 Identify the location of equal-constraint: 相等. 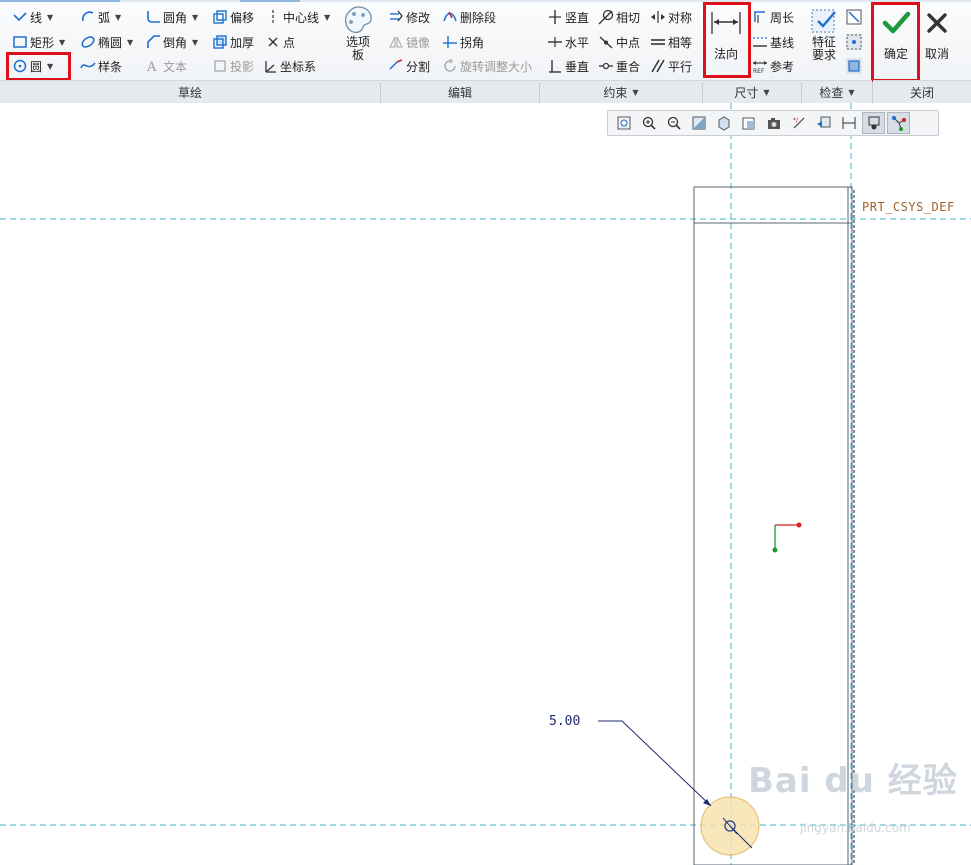
(671, 42).